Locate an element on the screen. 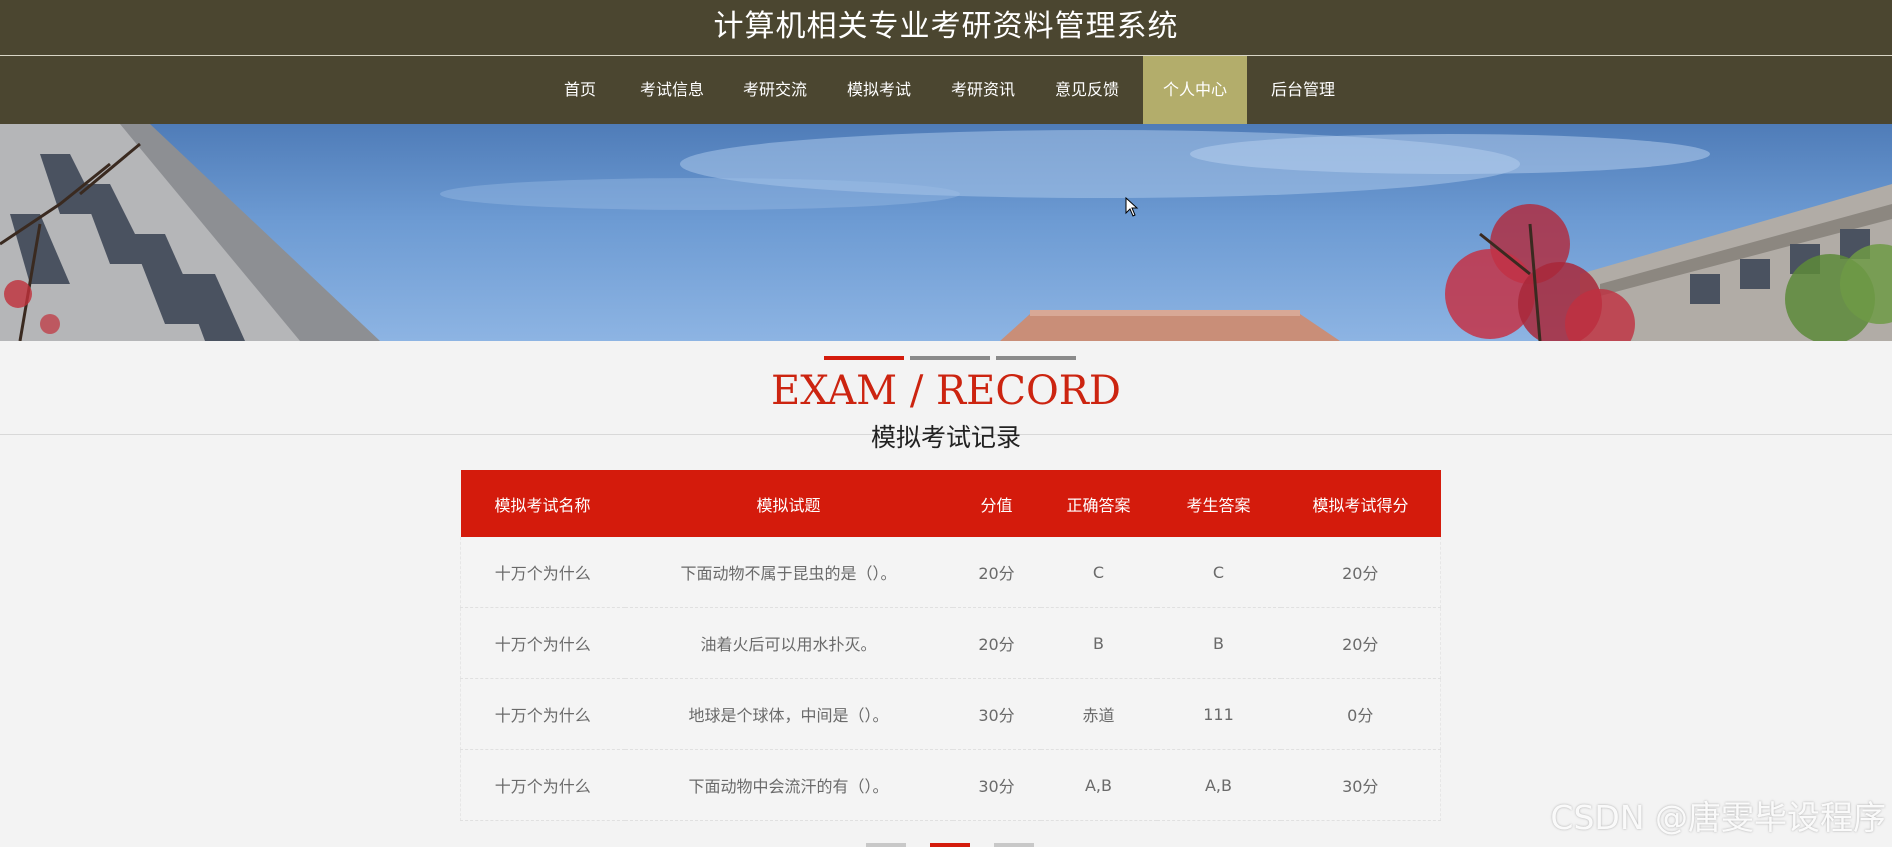 The height and width of the screenshot is (847, 1892). column-header: 模拟考试得分 is located at coordinates (1360, 503).